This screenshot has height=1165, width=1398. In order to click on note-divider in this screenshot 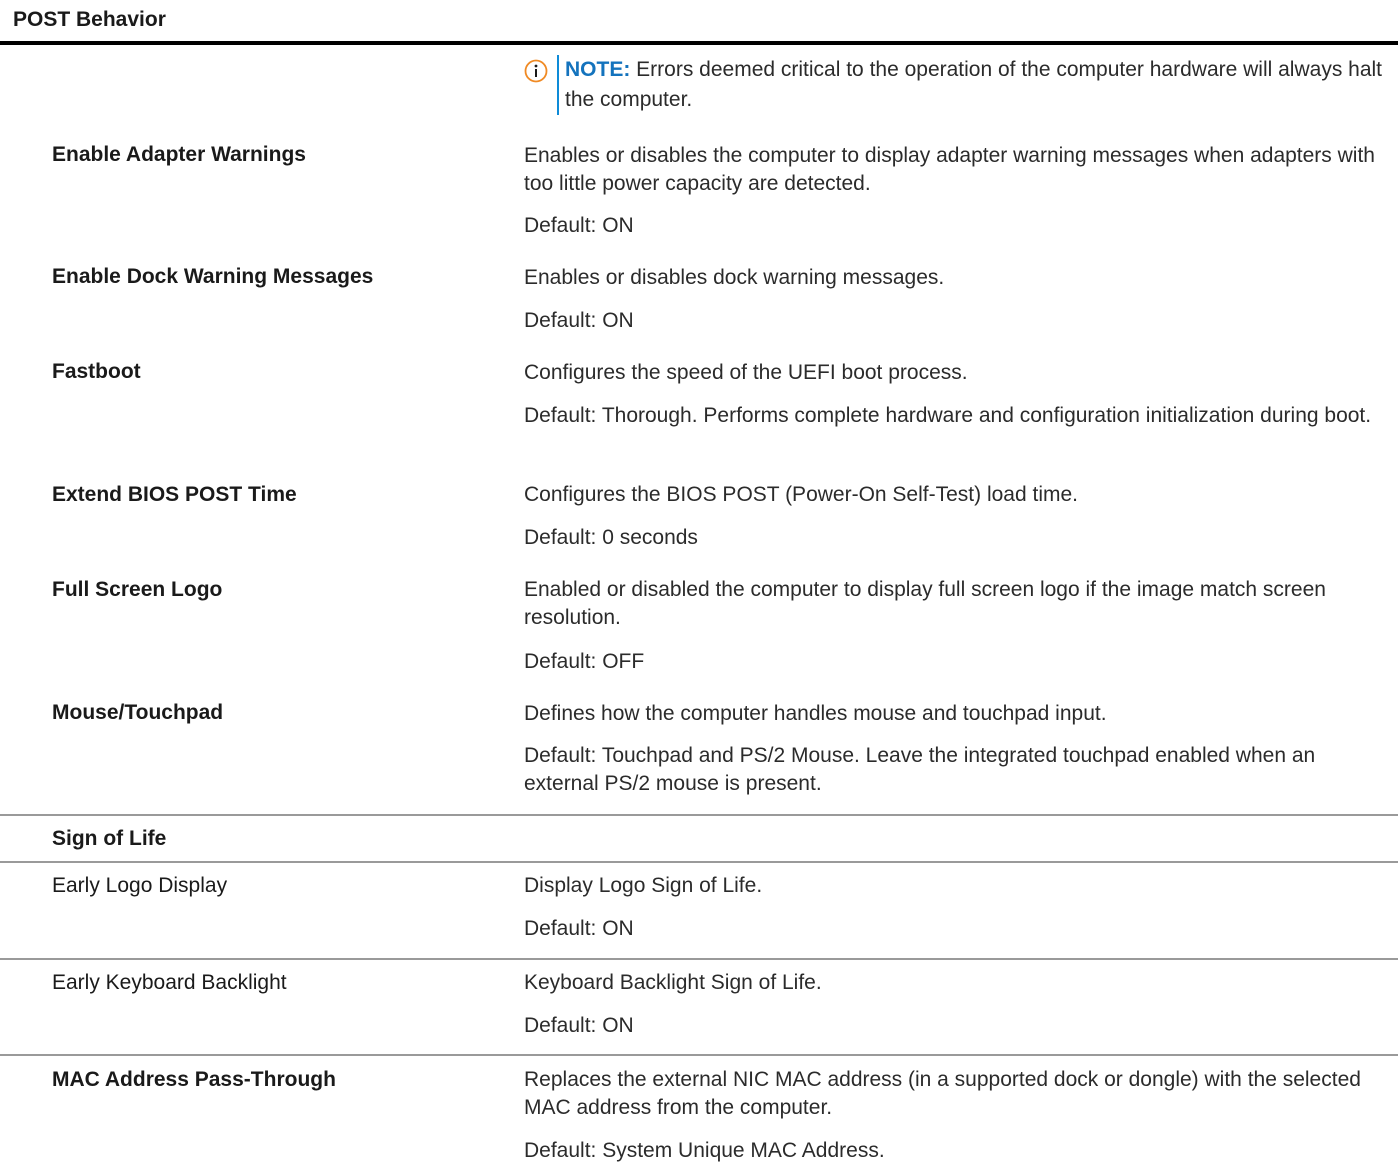, I will do `click(558, 85)`.